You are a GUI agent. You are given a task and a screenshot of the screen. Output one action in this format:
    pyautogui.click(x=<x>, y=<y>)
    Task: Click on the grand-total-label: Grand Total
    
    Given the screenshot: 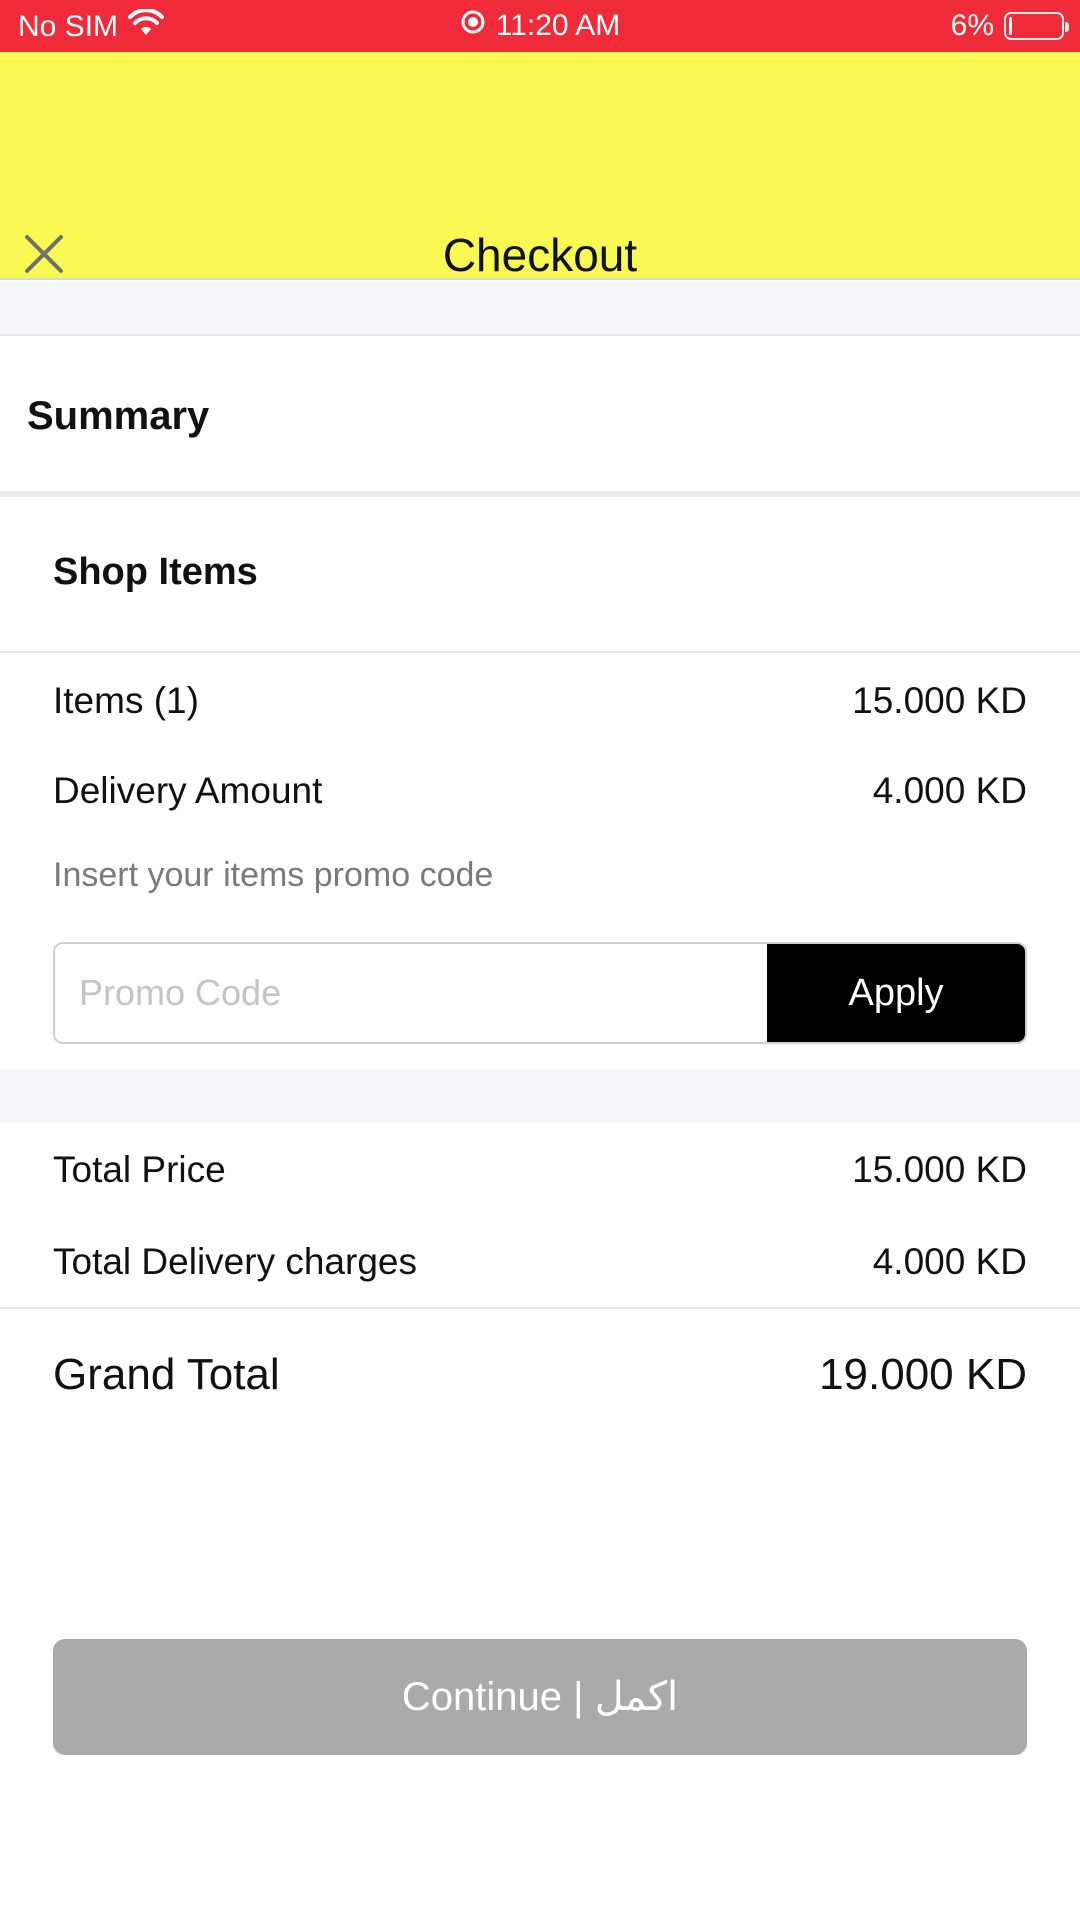 What is the action you would take?
    pyautogui.click(x=166, y=1374)
    